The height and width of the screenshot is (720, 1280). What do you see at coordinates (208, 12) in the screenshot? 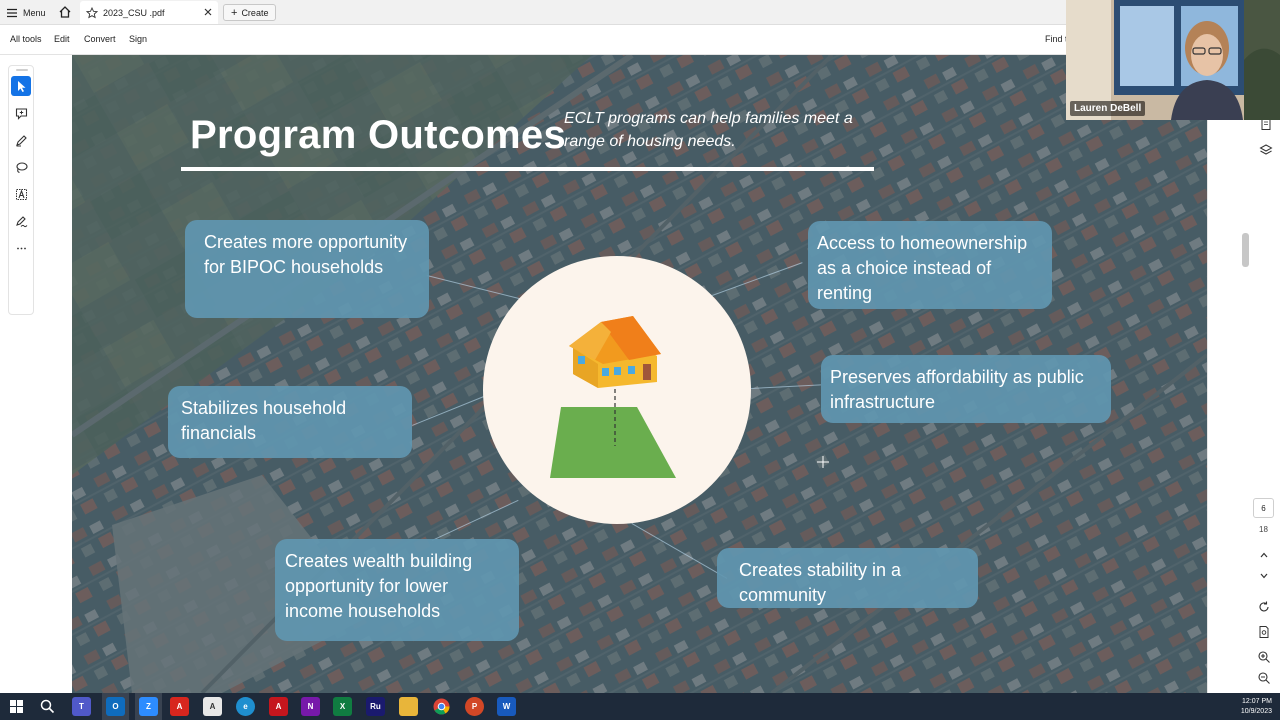
I see `close-tab-icon` at bounding box center [208, 12].